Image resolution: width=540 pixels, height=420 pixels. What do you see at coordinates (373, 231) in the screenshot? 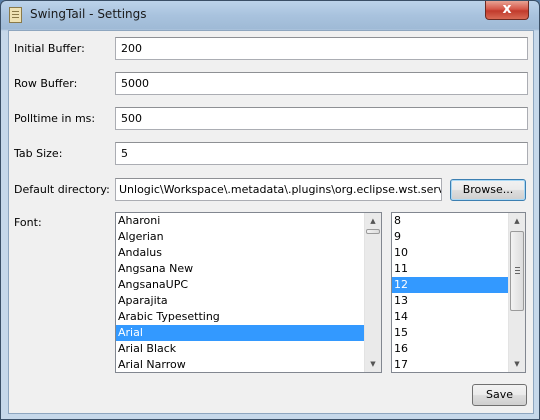
I see `font-list-scroll-thumb` at bounding box center [373, 231].